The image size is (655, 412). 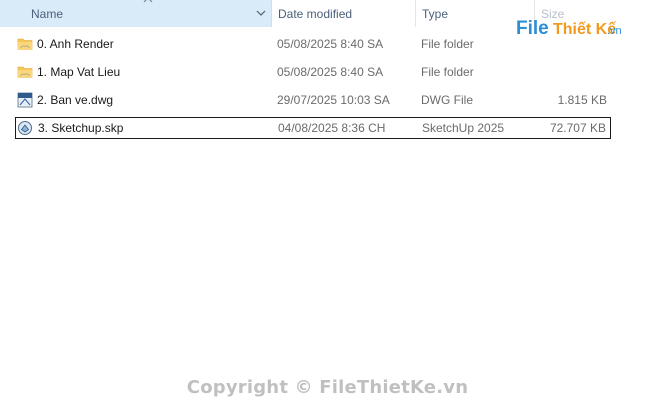 What do you see at coordinates (75, 100) in the screenshot?
I see `file-name: 2. Ban ve.dwg` at bounding box center [75, 100].